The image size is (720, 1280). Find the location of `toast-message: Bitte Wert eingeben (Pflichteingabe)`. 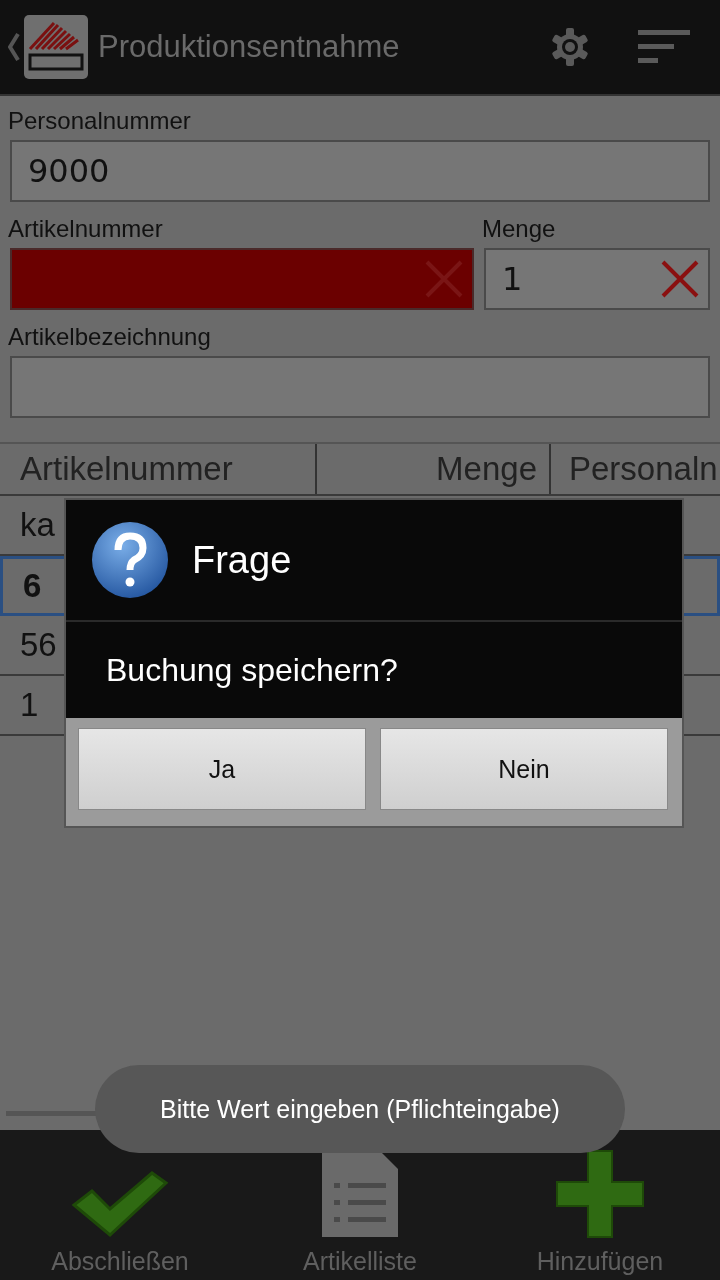

toast-message: Bitte Wert eingeben (Pflichteingabe) is located at coordinates (360, 1109).